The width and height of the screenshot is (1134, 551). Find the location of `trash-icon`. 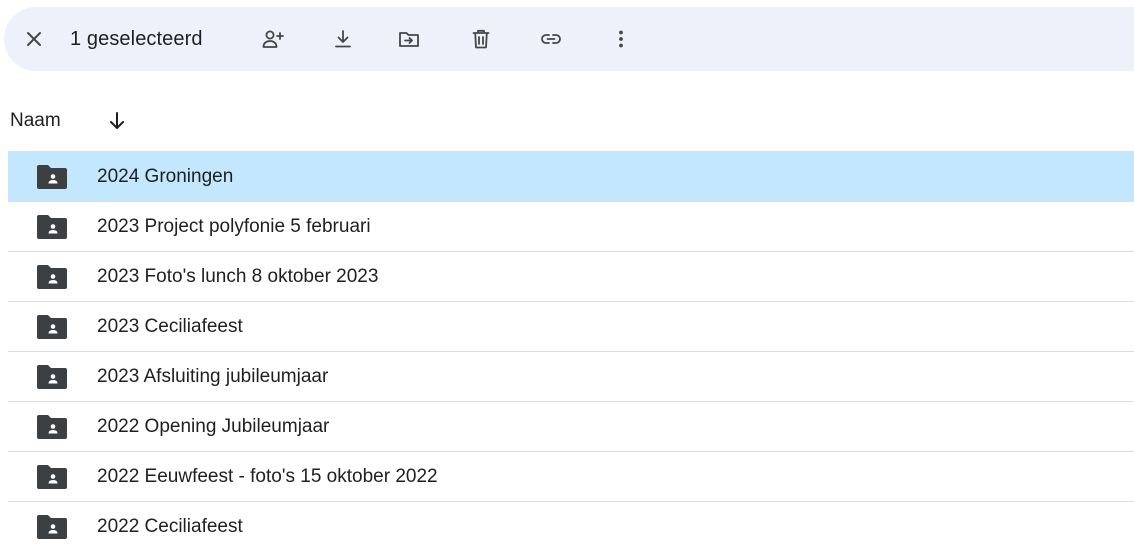

trash-icon is located at coordinates (481, 39).